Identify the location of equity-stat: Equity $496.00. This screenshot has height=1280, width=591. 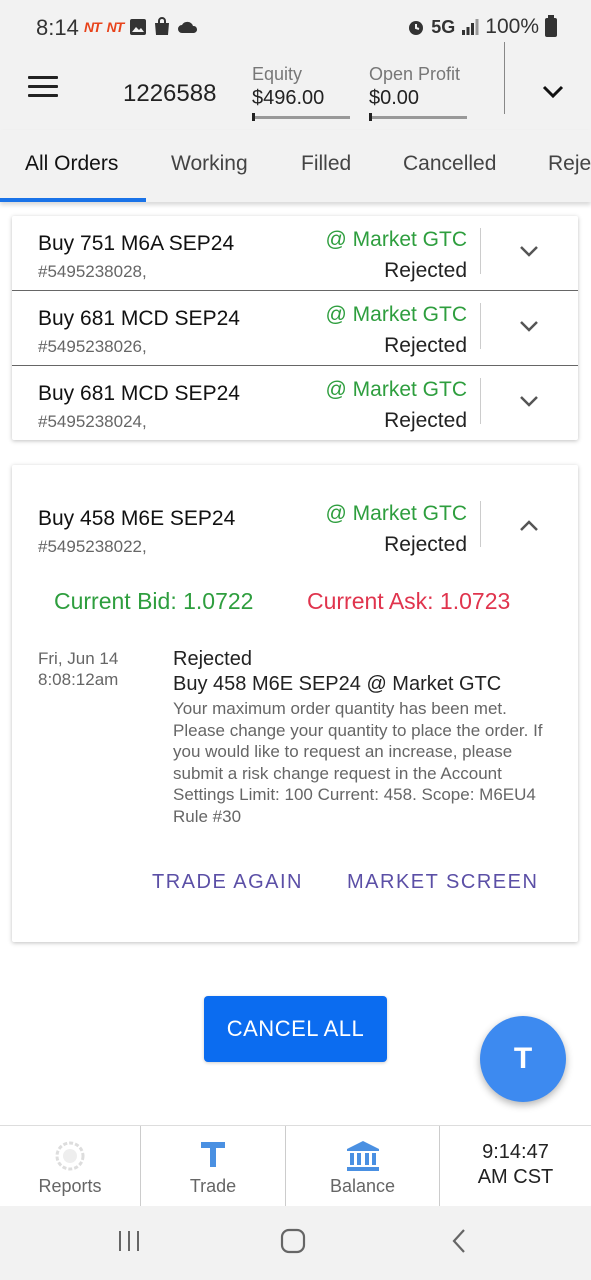
(301, 92).